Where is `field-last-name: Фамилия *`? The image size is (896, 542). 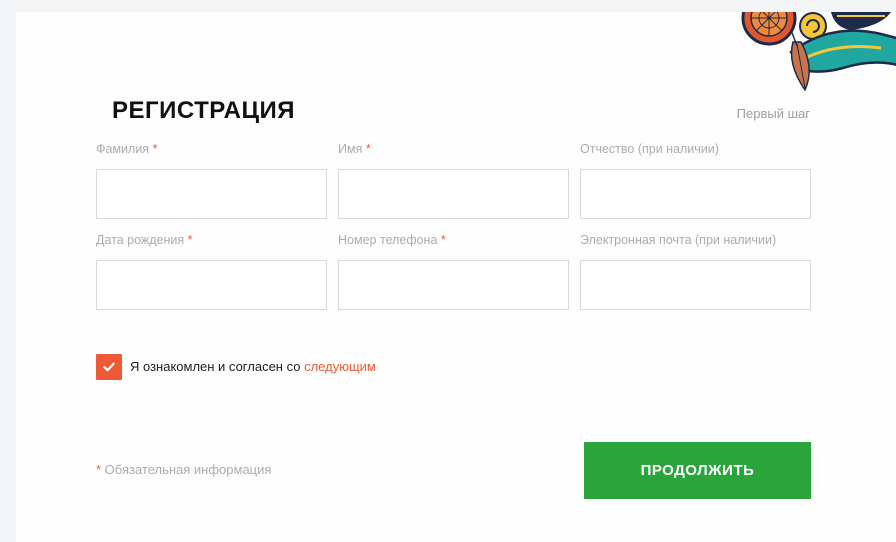
field-last-name: Фамилия * is located at coordinates (211, 179).